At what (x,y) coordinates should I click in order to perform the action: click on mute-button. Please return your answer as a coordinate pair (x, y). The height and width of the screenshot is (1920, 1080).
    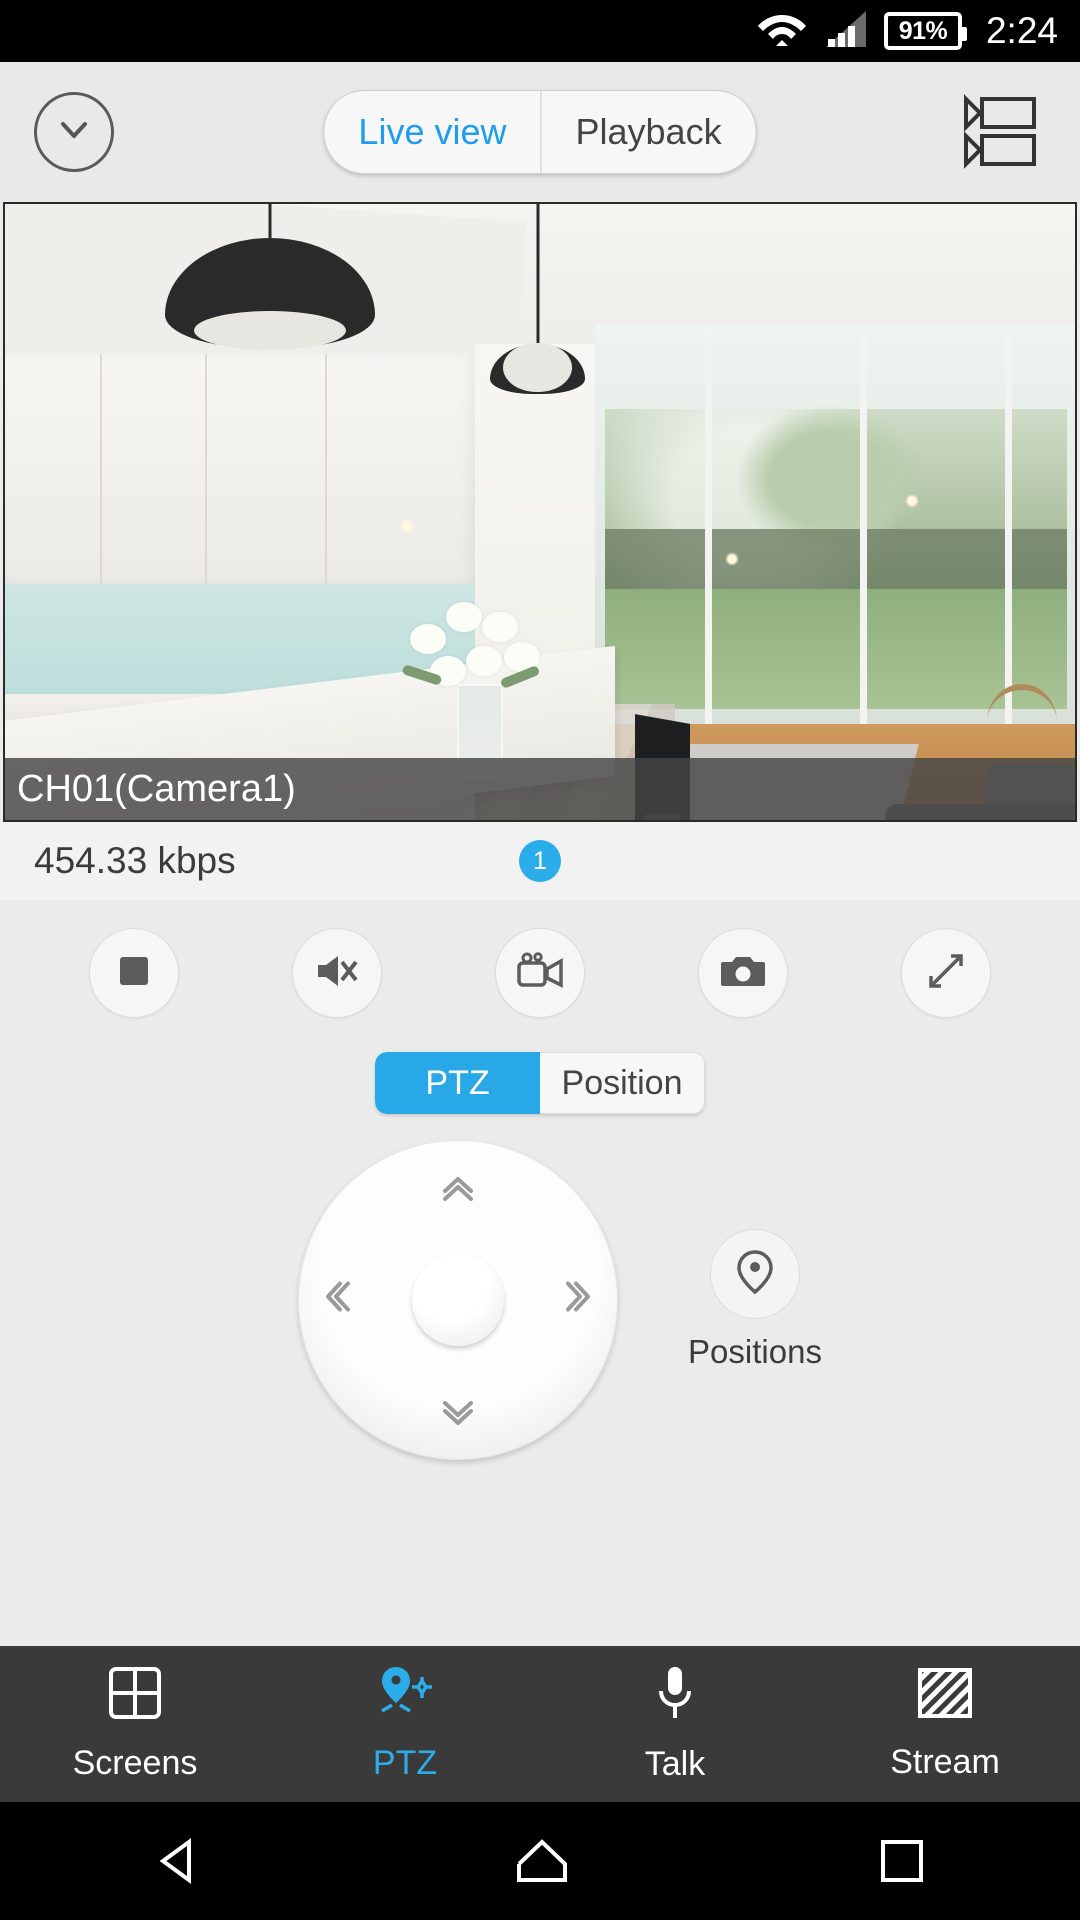
    Looking at the image, I should click on (336, 973).